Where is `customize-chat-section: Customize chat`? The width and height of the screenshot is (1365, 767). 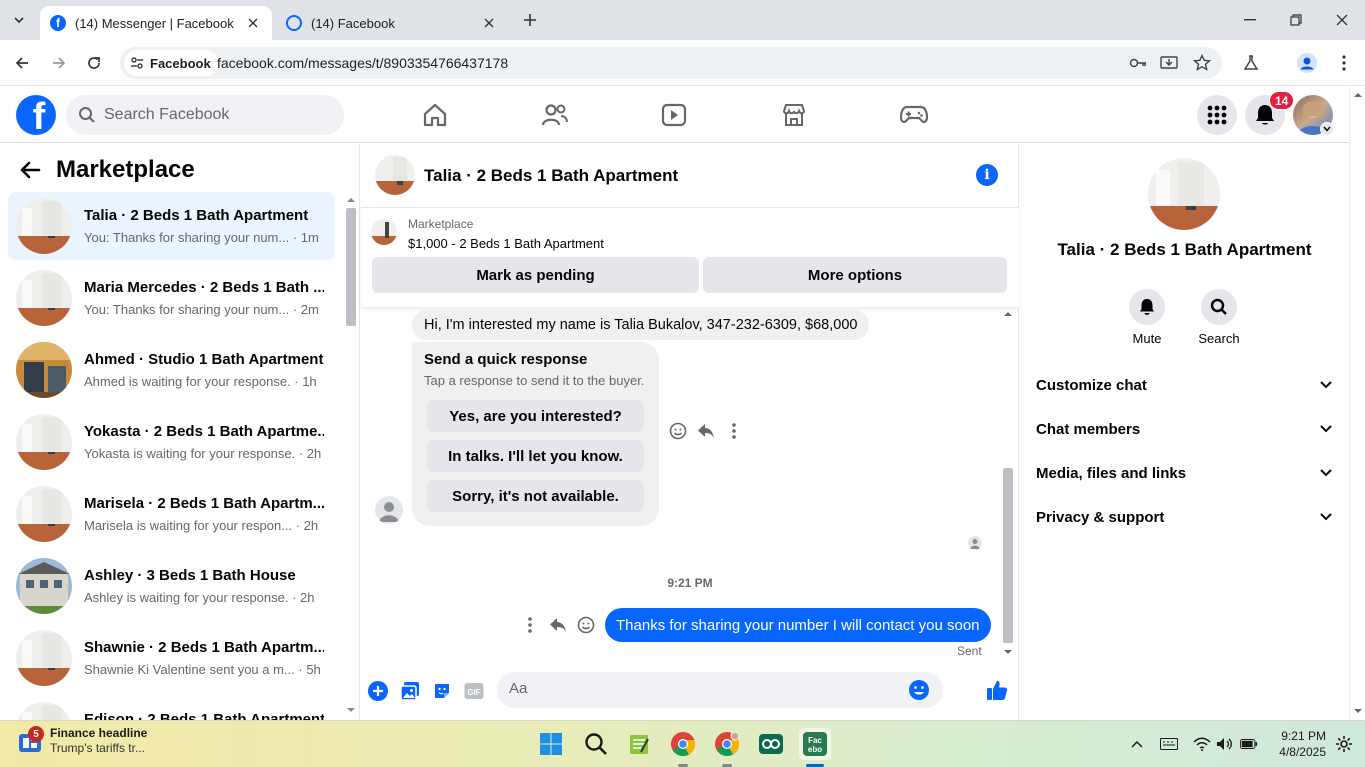 customize-chat-section: Customize chat is located at coordinates (1186, 385).